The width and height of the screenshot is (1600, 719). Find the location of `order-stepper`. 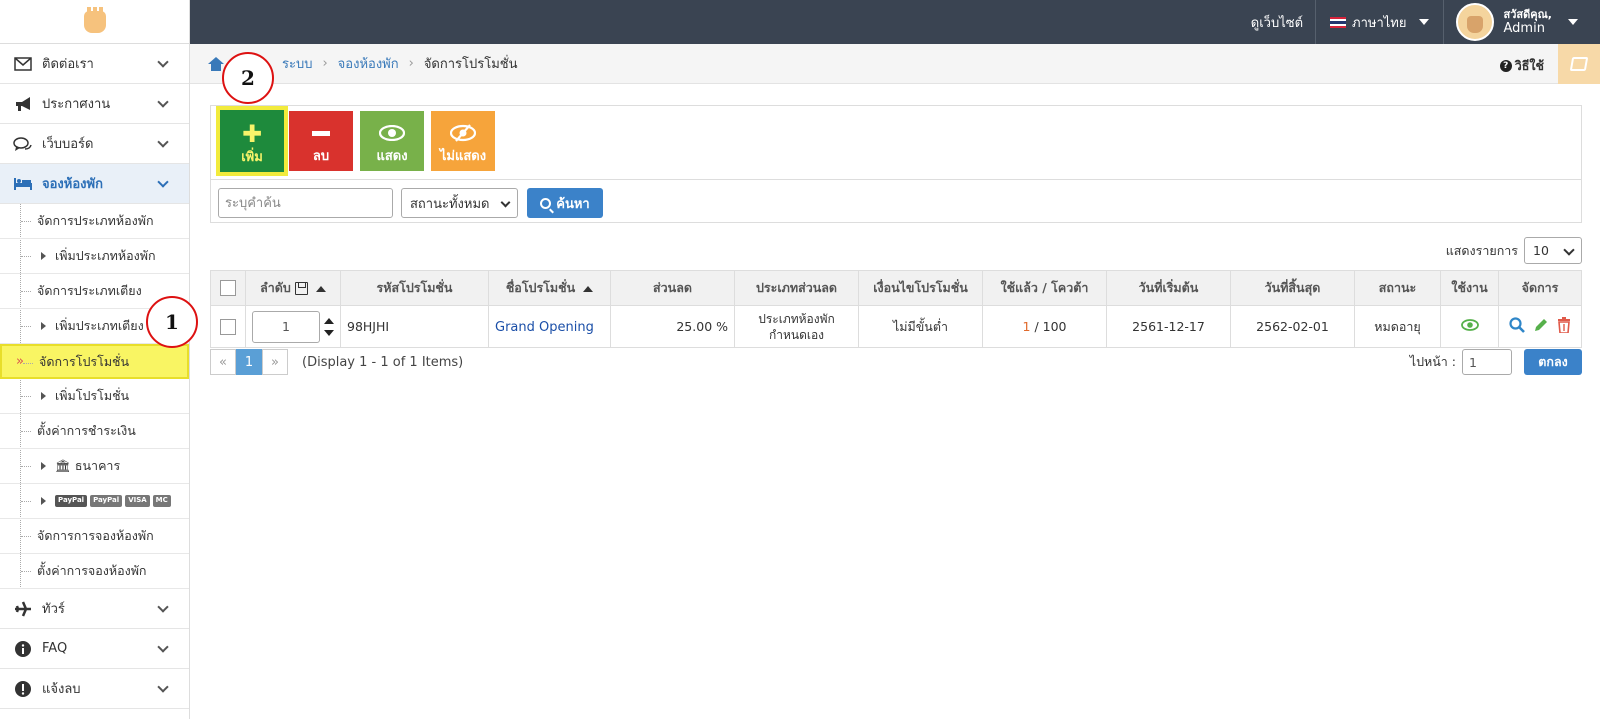

order-stepper is located at coordinates (329, 326).